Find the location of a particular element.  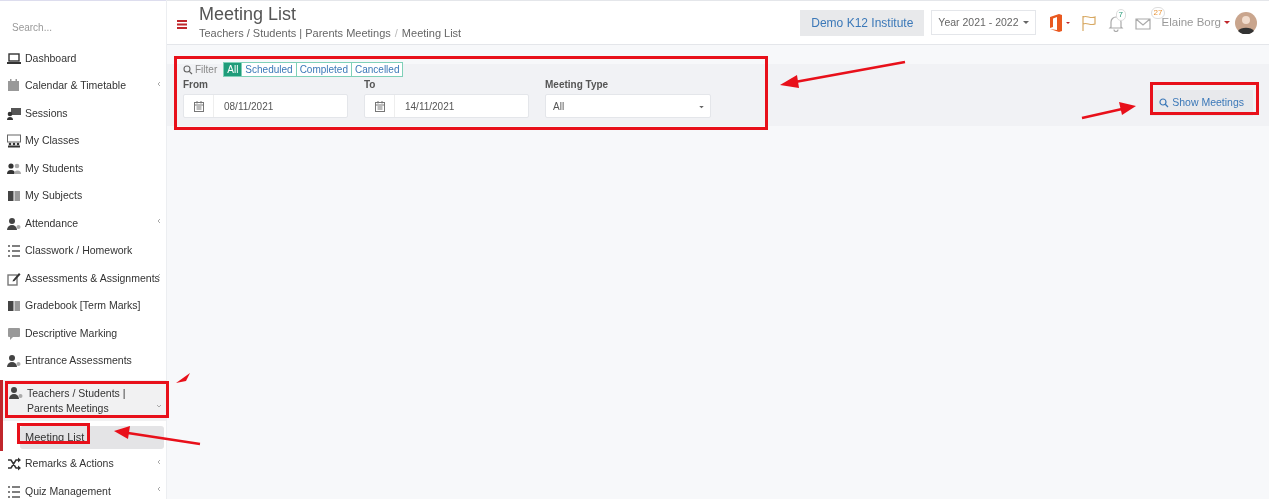

message-count: 27 is located at coordinates (1158, 12).